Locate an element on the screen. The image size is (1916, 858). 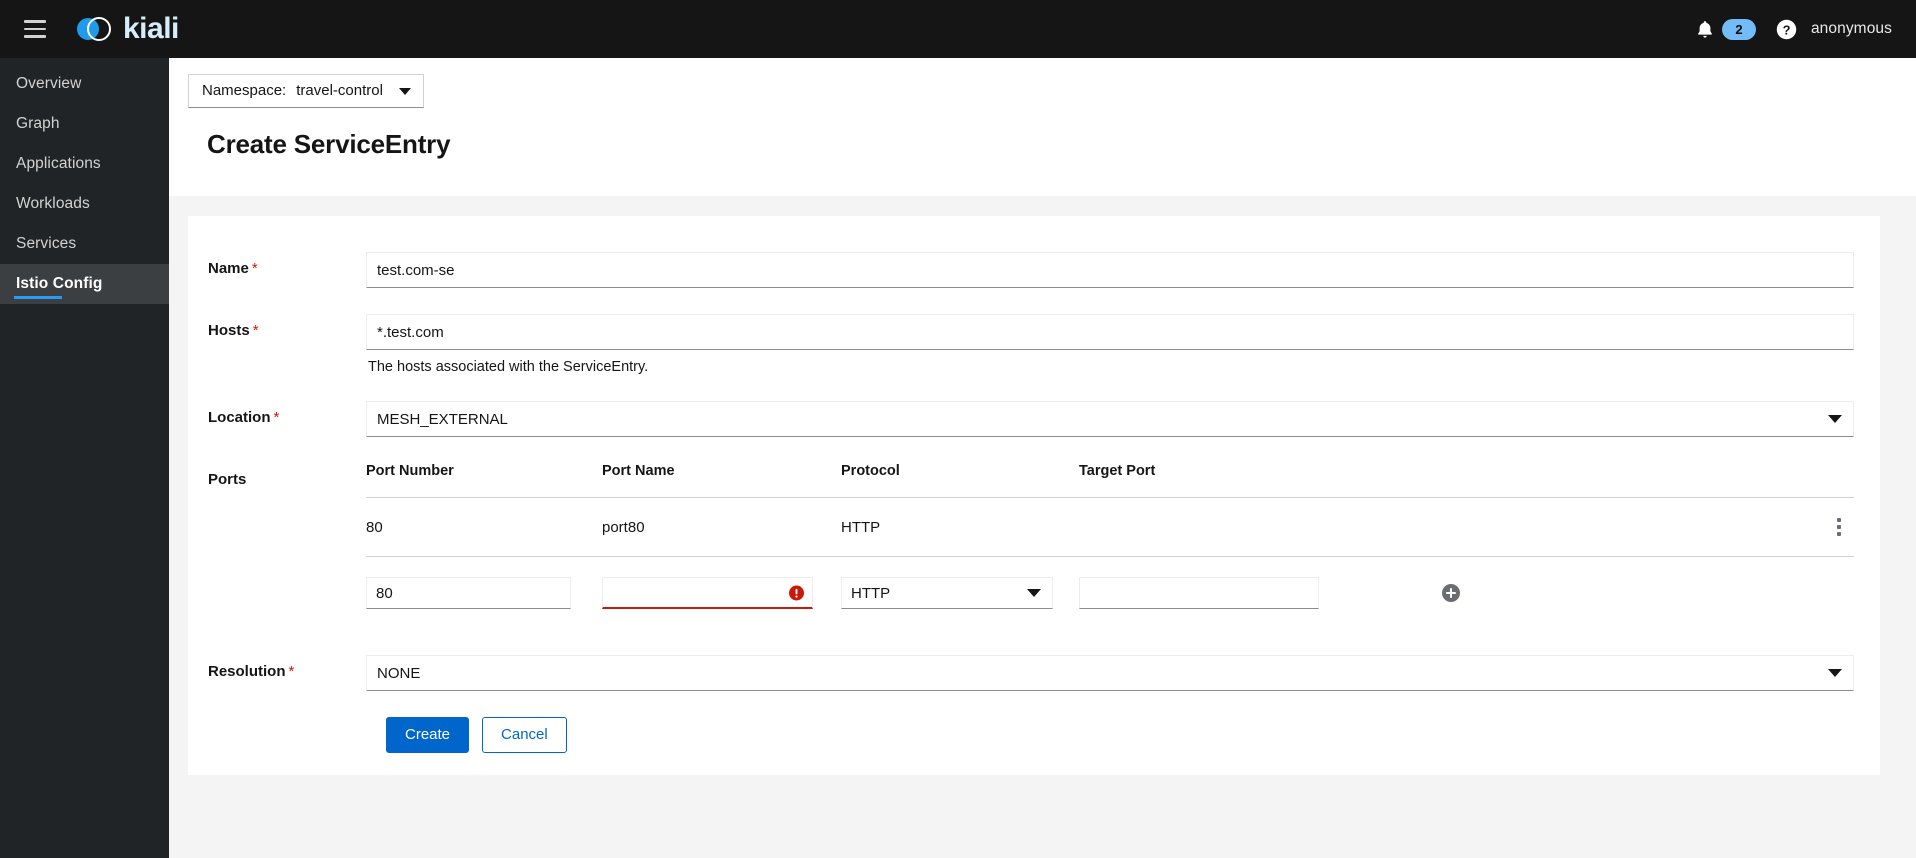
col-header-port-number: Port Number is located at coordinates (410, 471).